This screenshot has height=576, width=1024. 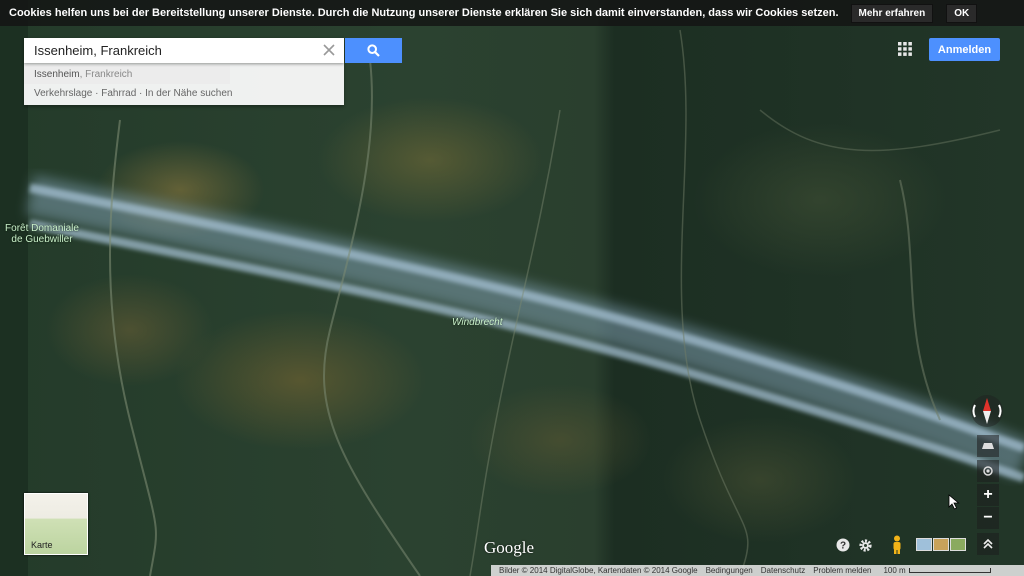 I want to click on scale-bar, so click(x=949, y=570).